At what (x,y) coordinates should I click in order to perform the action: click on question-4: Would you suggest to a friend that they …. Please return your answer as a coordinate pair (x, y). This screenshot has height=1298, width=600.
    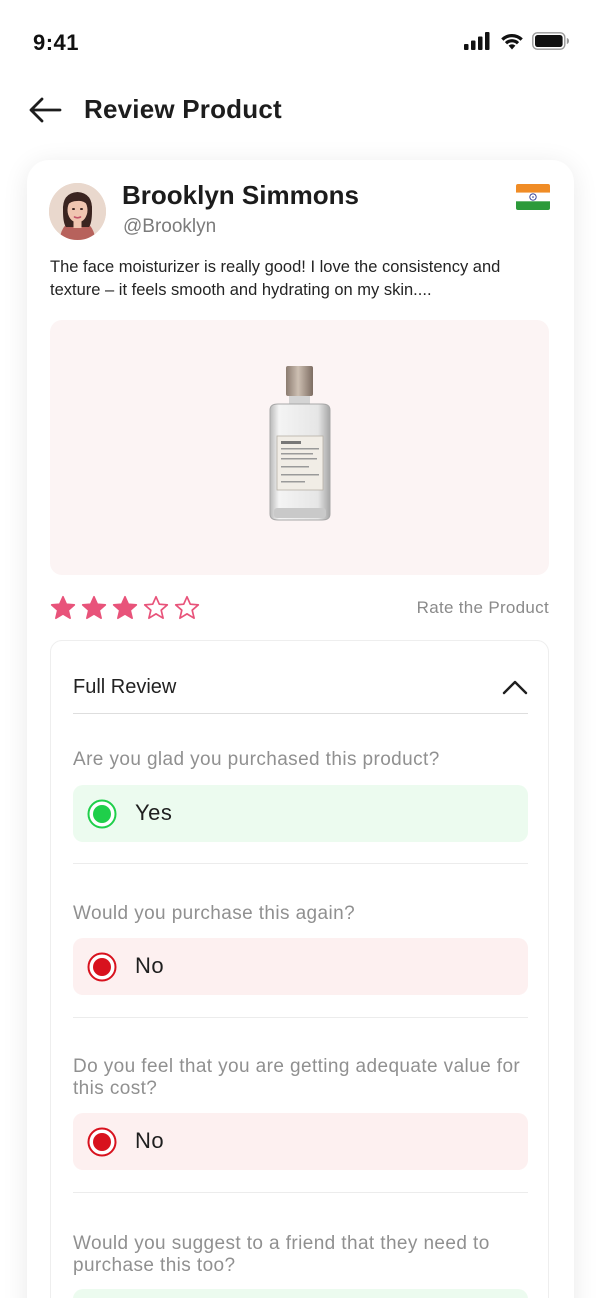
    Looking at the image, I should click on (281, 1254).